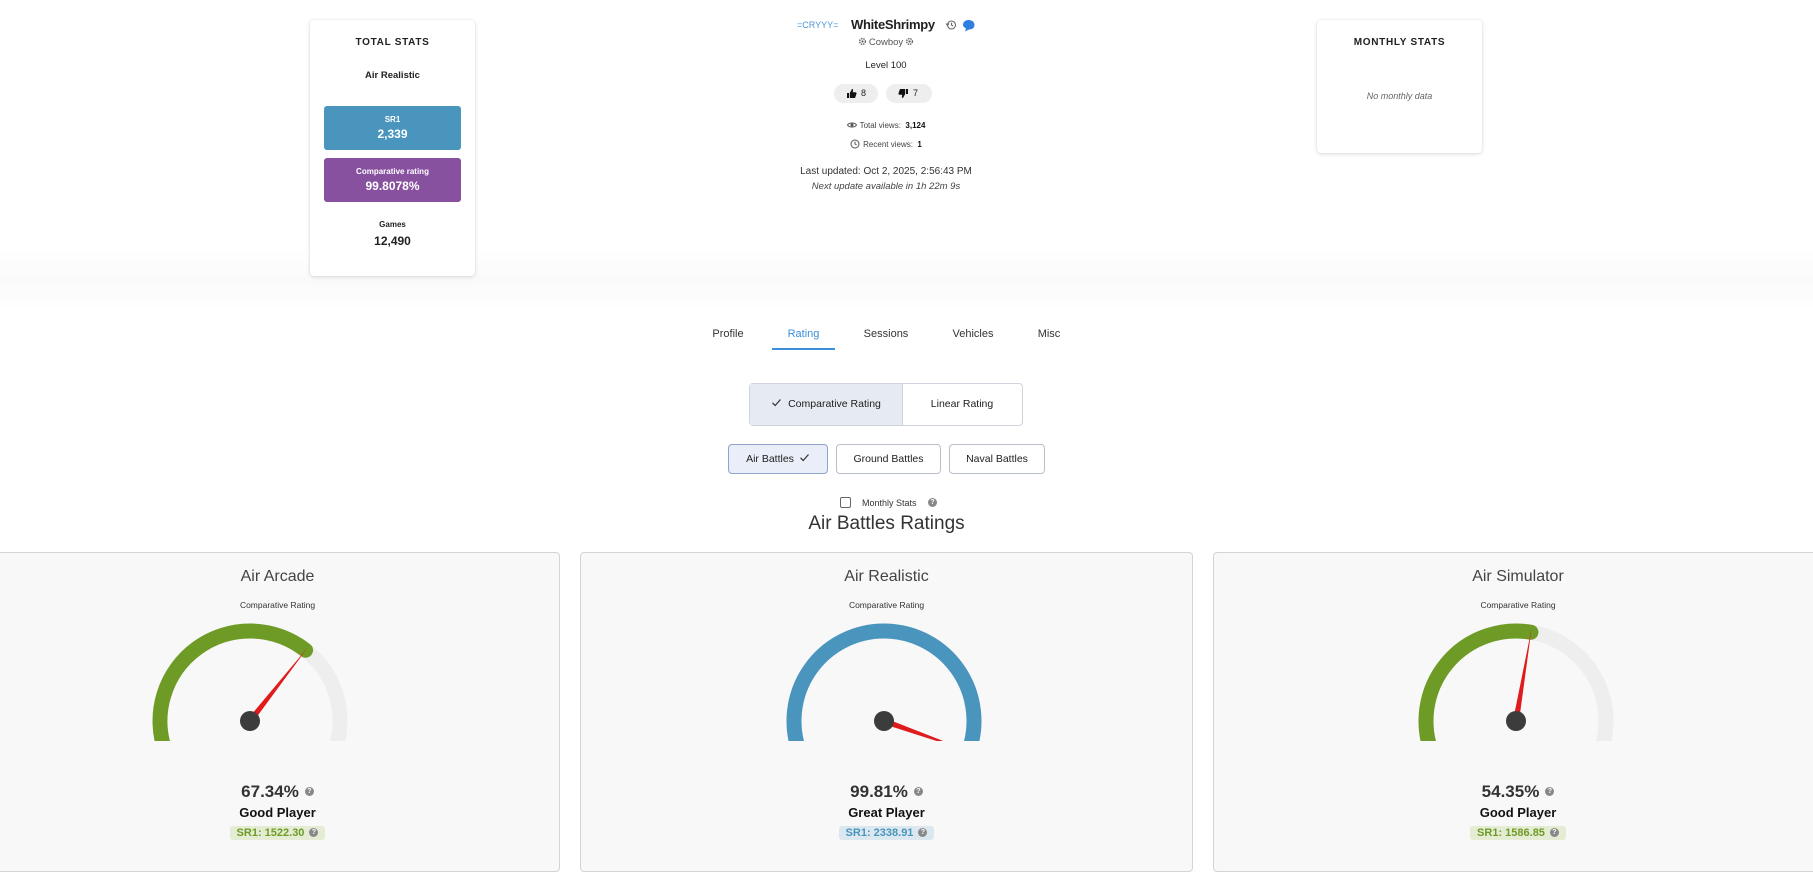  Describe the element at coordinates (803, 349) in the screenshot. I see `active-tab-indicator` at that location.